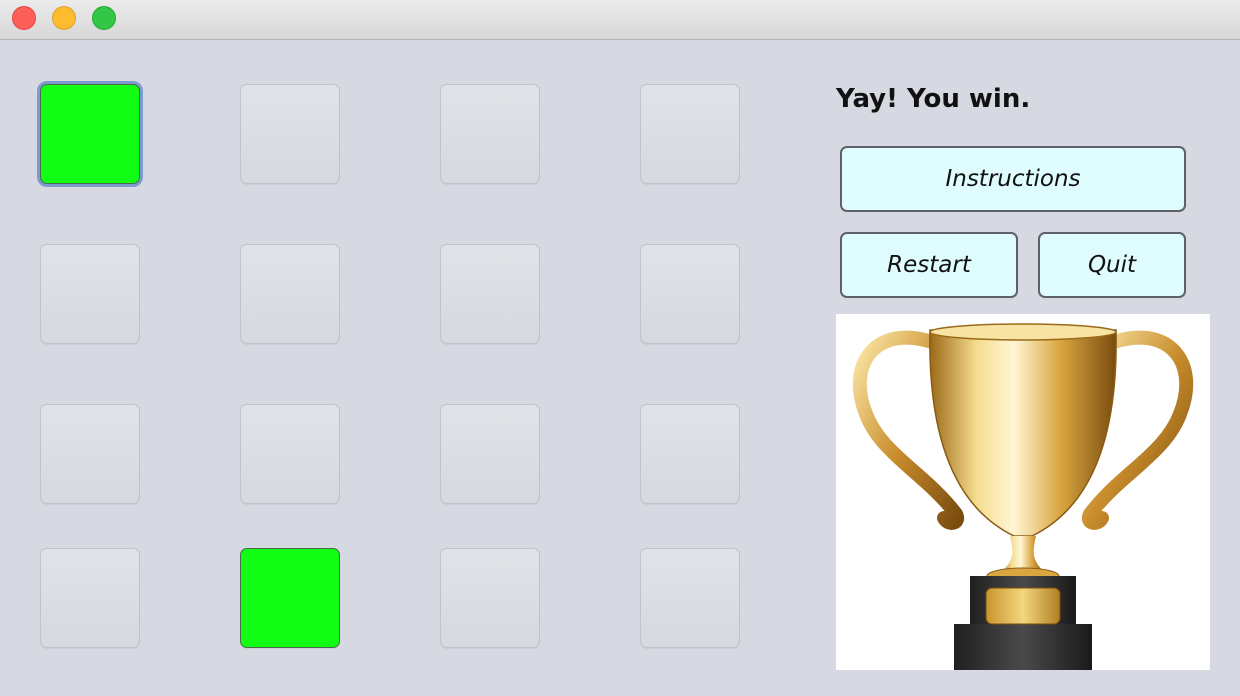 The height and width of the screenshot is (696, 1240). Describe the element at coordinates (24, 18) in the screenshot. I see `close-window-button` at that location.